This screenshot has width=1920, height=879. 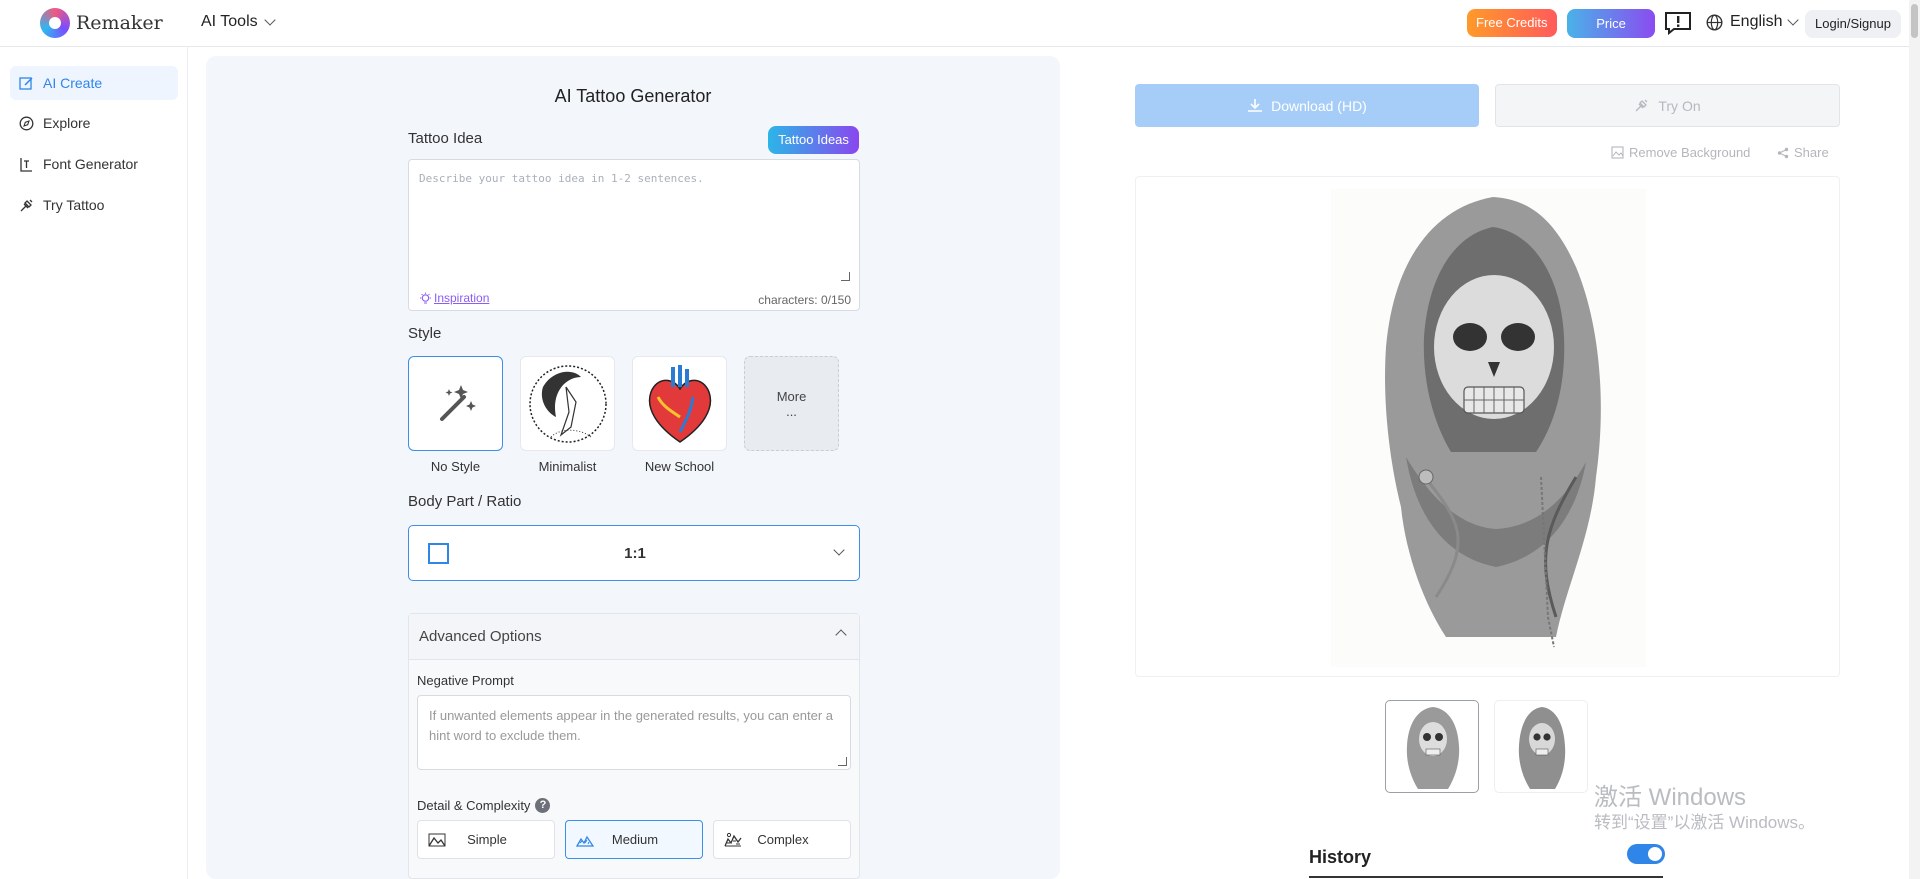 I want to click on windows-activation-hint: 转到“设置”以激活 Windows。, so click(x=1705, y=822).